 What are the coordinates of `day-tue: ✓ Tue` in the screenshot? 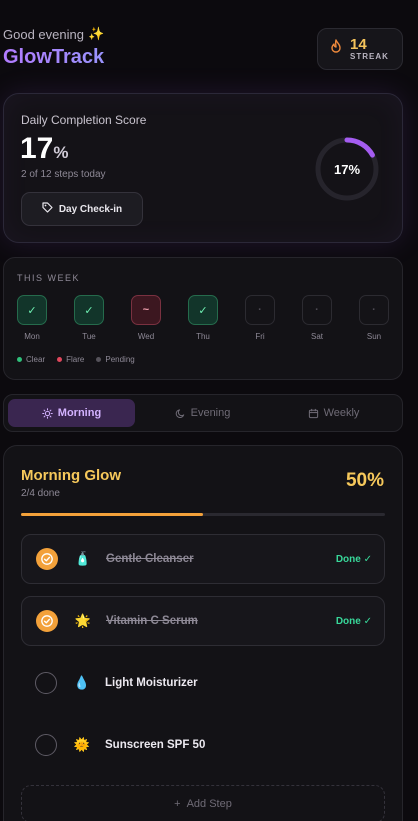 It's located at (89, 318).